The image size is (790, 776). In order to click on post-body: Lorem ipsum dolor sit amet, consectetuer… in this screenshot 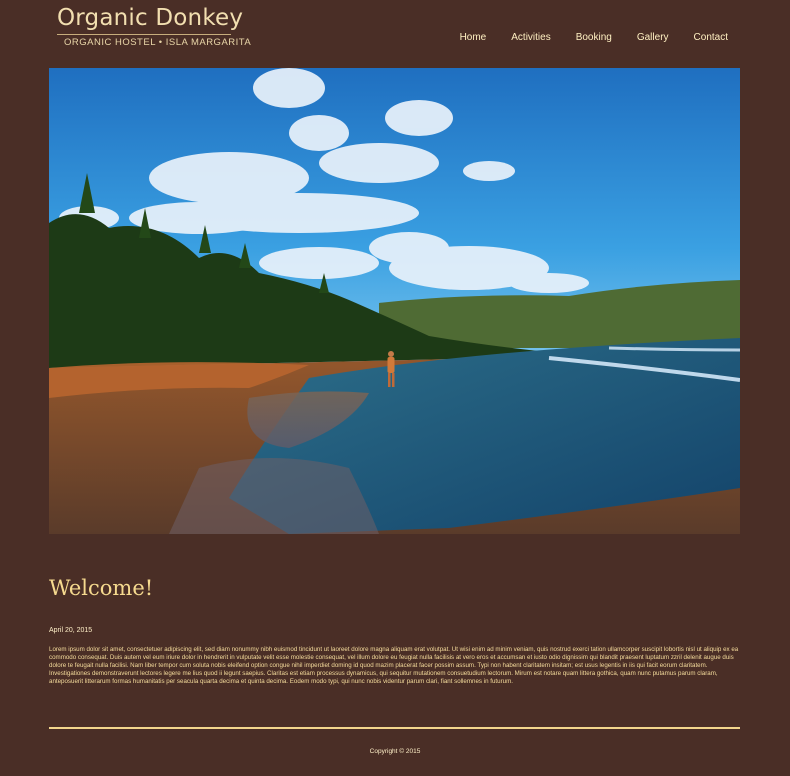, I will do `click(394, 665)`.